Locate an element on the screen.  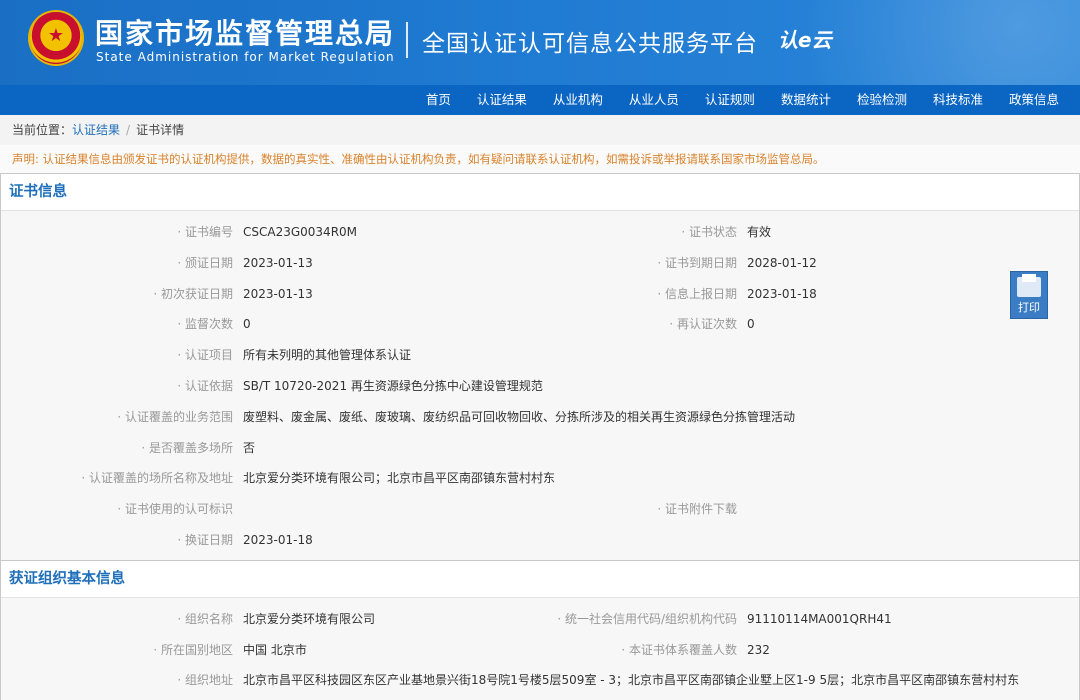
field-label: · 再认证次数 is located at coordinates (703, 324).